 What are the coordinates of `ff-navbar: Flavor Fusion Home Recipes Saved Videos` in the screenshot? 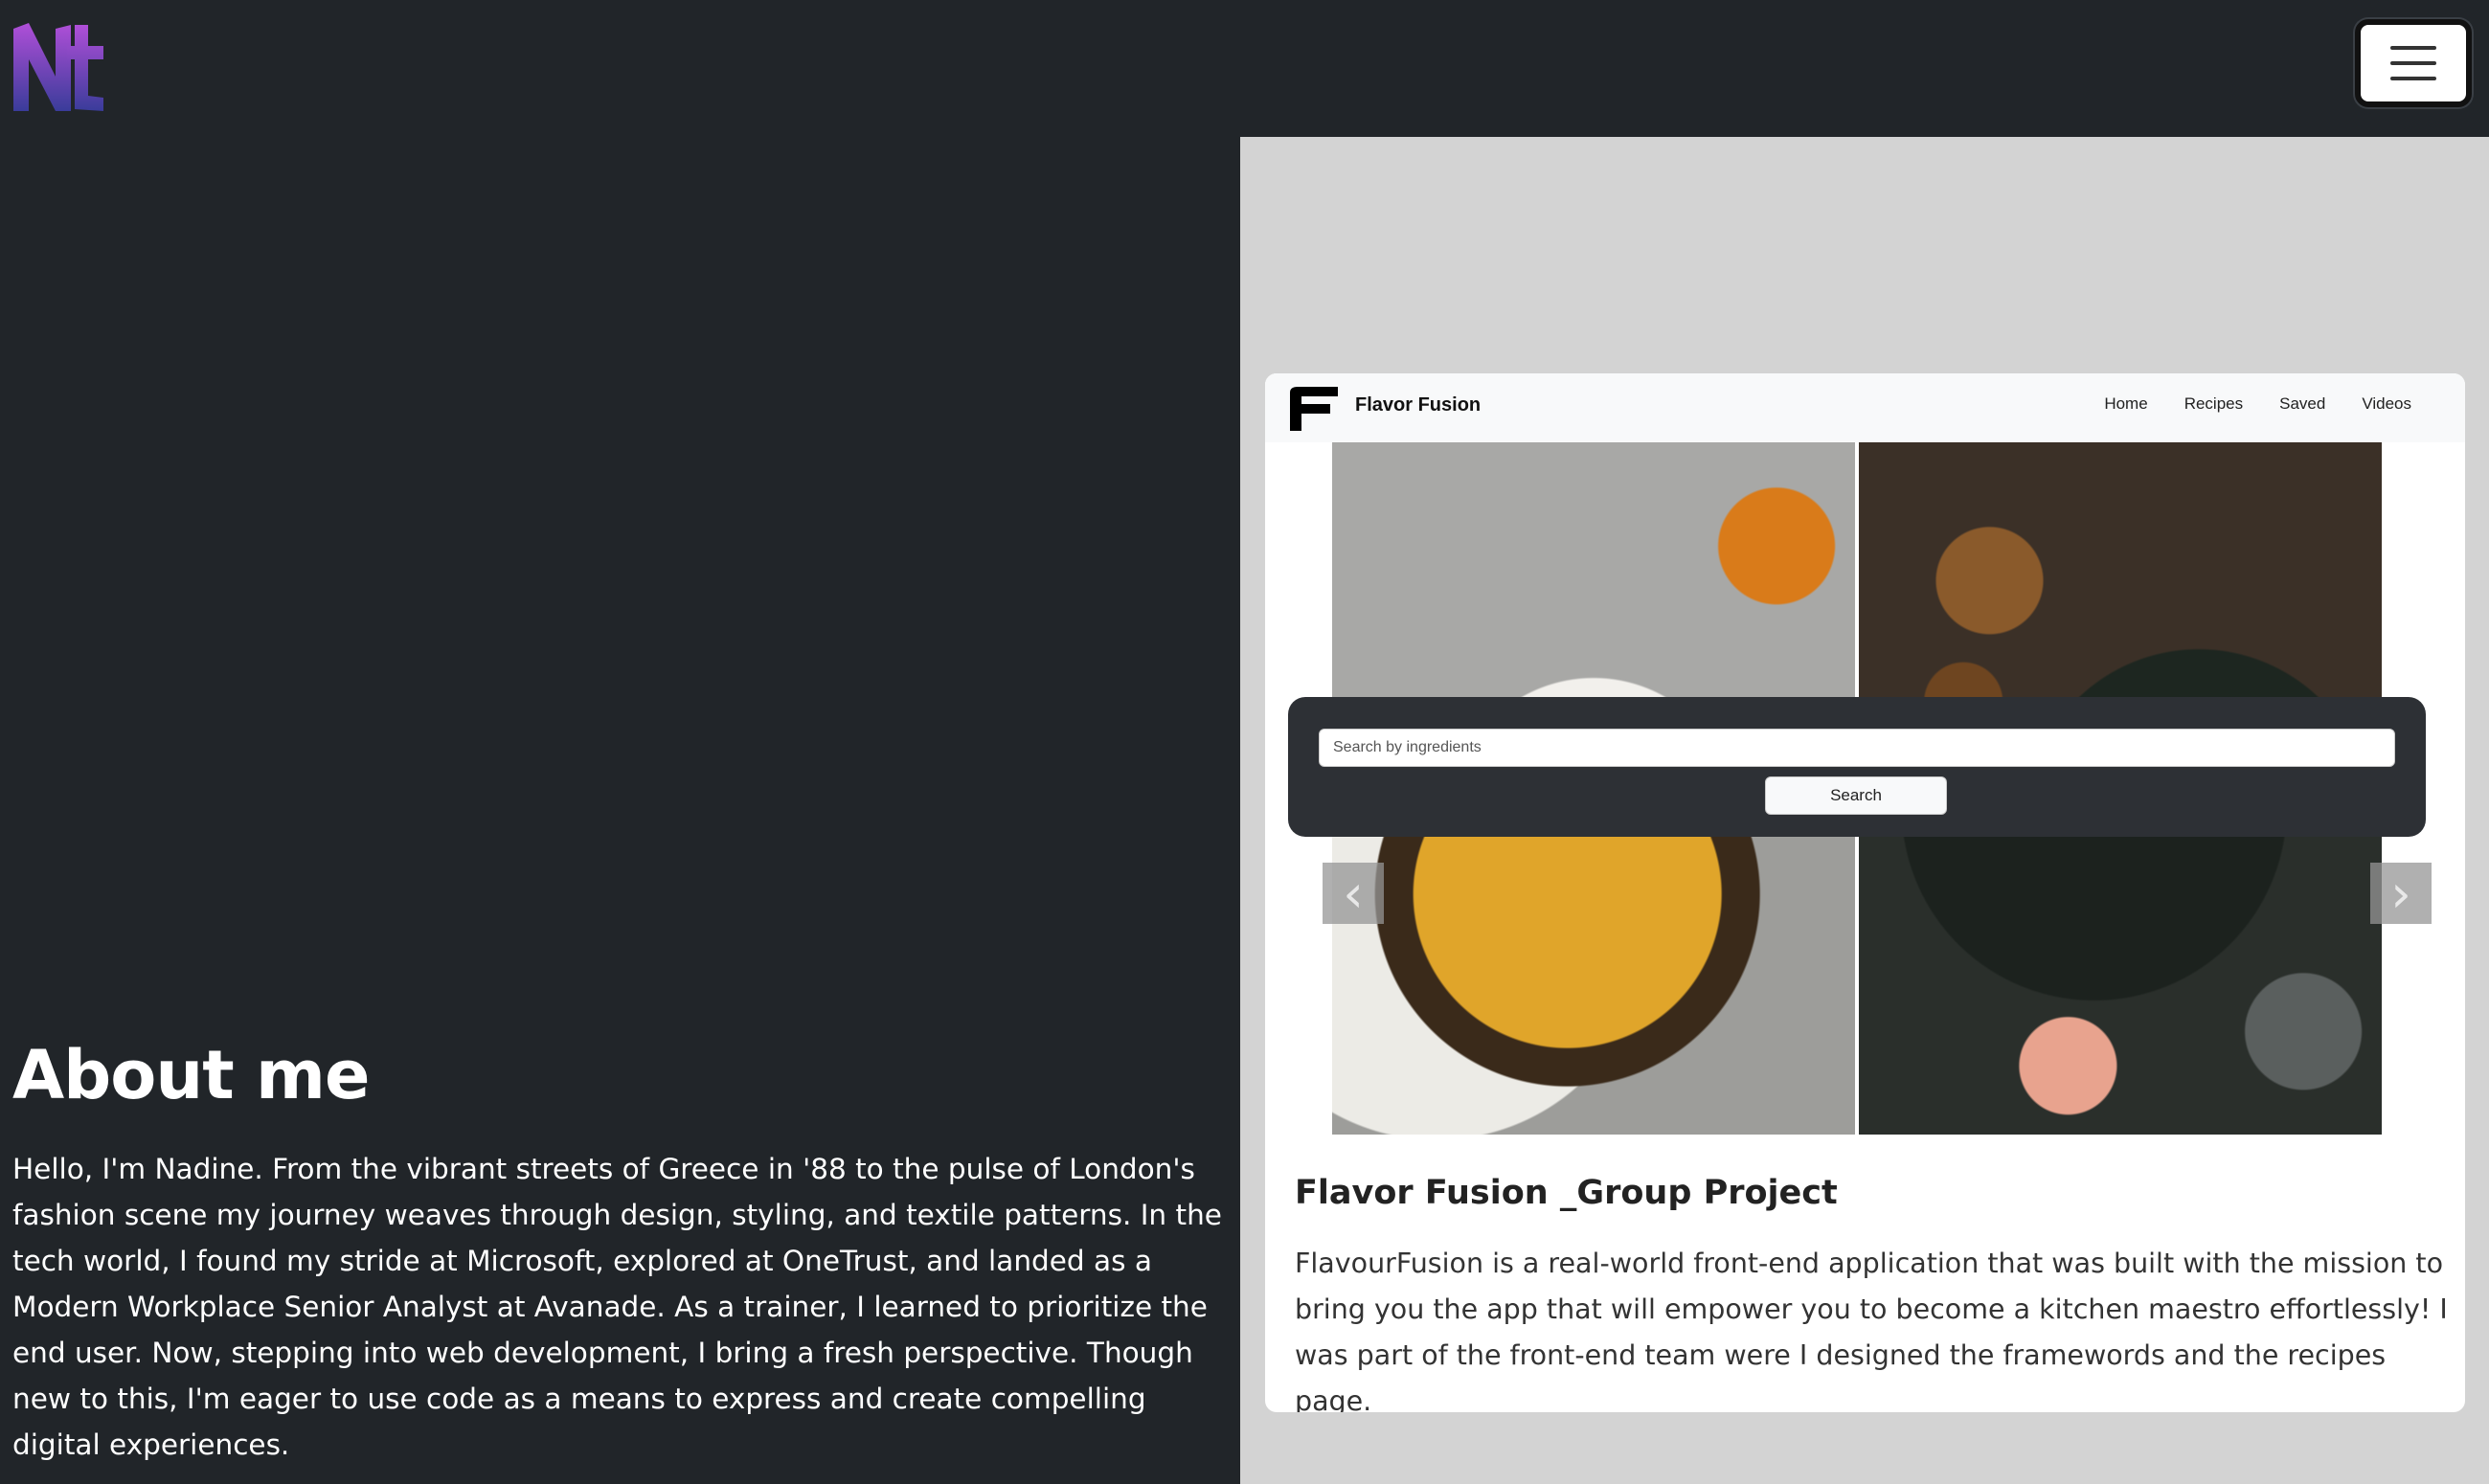 It's located at (1865, 407).